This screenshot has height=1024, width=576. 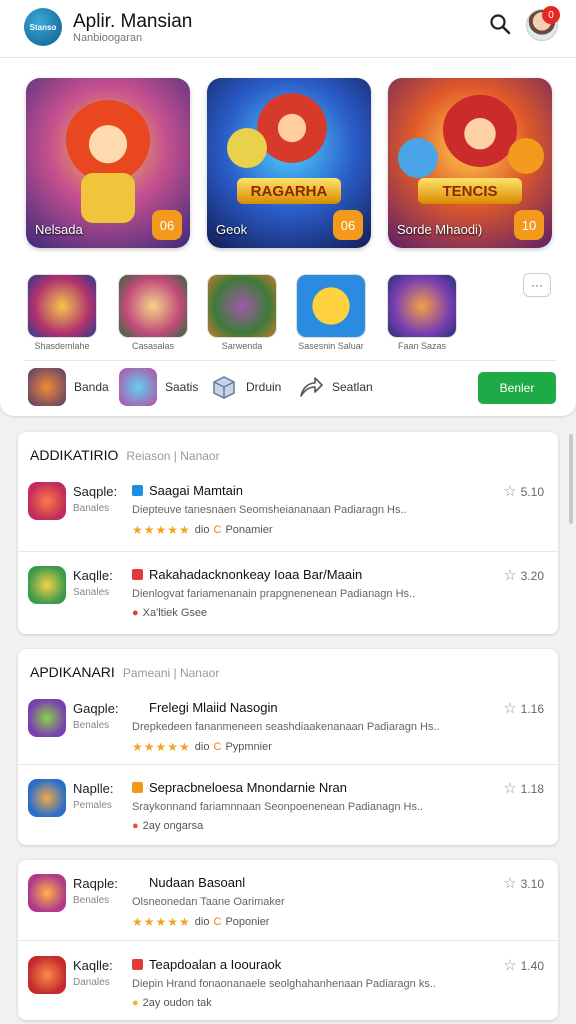 I want to click on rating-value: 1.40, so click(x=532, y=966).